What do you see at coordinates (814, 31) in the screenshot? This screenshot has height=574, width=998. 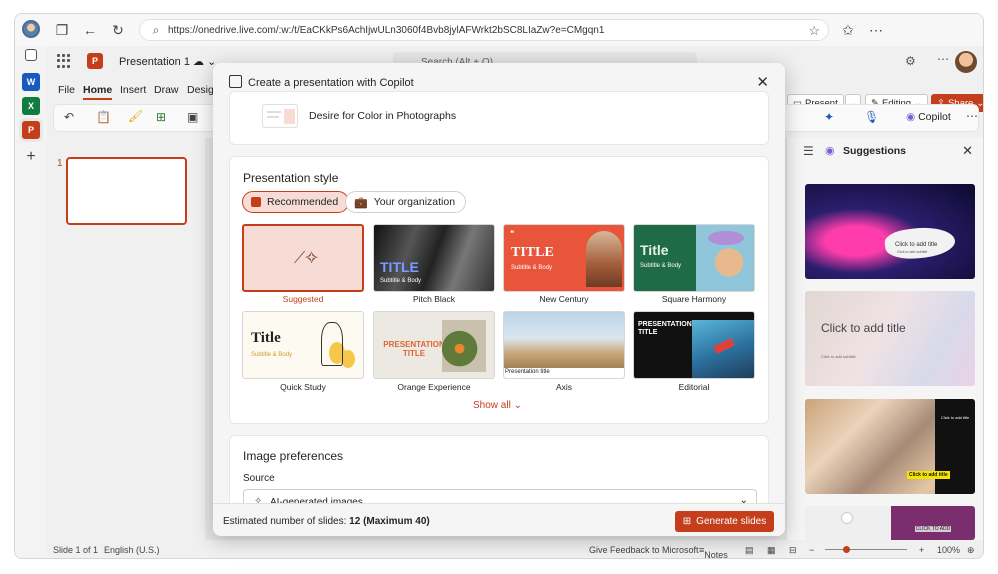 I see `favorite-add-icon: ☆` at bounding box center [814, 31].